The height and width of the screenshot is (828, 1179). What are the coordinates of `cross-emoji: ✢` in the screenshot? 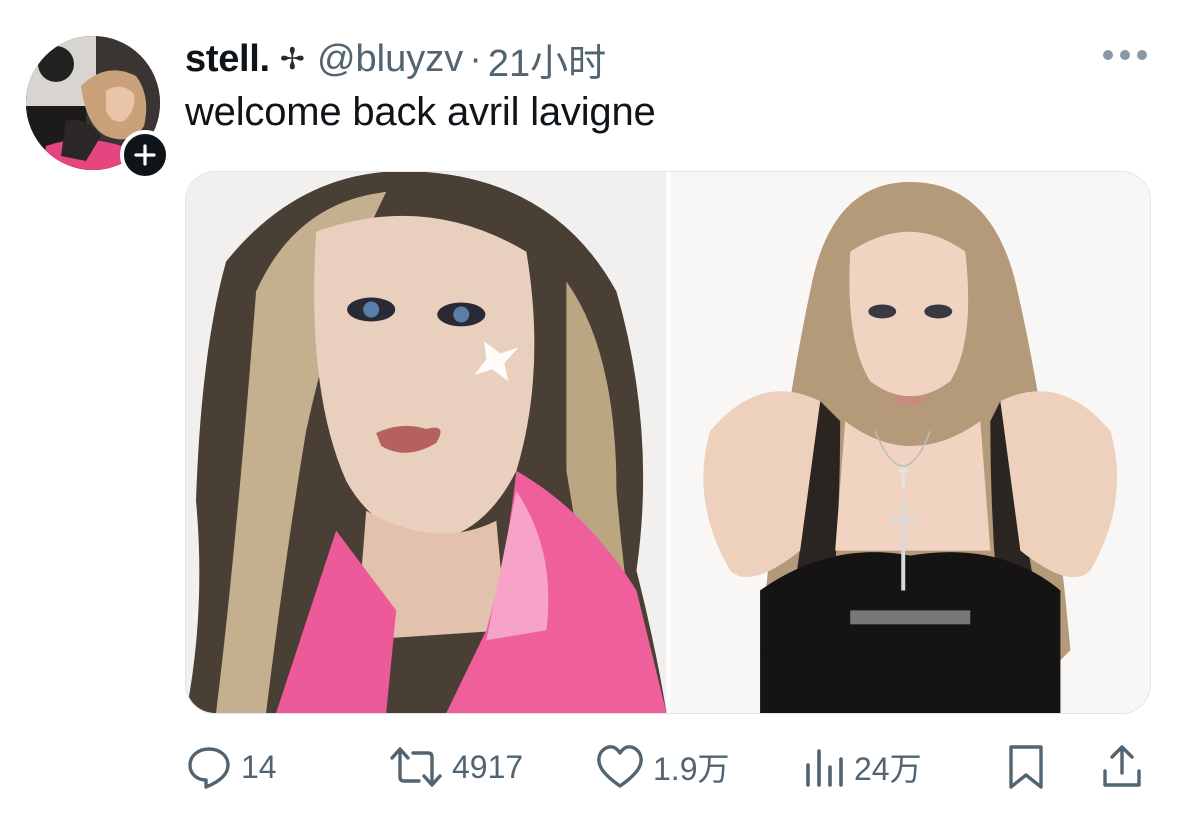 It's located at (292, 59).